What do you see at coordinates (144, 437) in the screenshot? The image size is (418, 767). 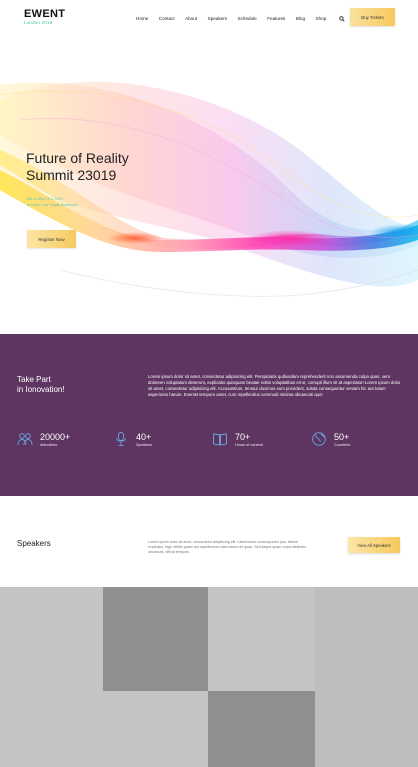 I see `stat-speakers-value: 40+` at bounding box center [144, 437].